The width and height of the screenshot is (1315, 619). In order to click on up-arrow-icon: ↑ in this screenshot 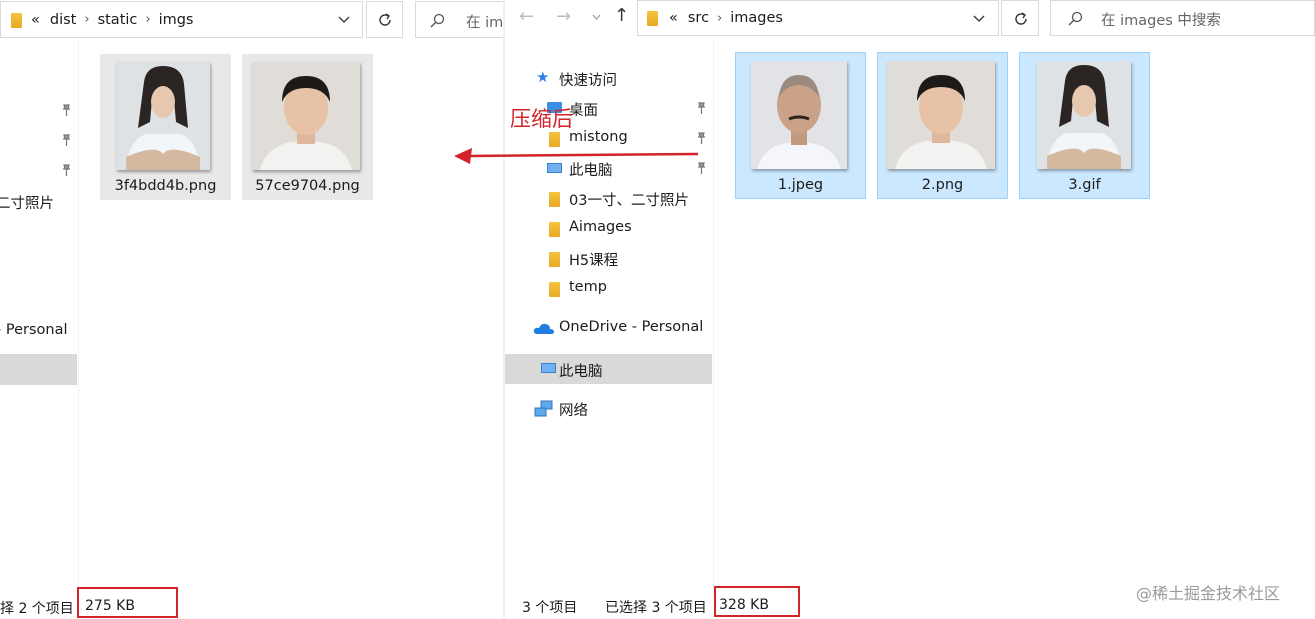, I will do `click(621, 15)`.